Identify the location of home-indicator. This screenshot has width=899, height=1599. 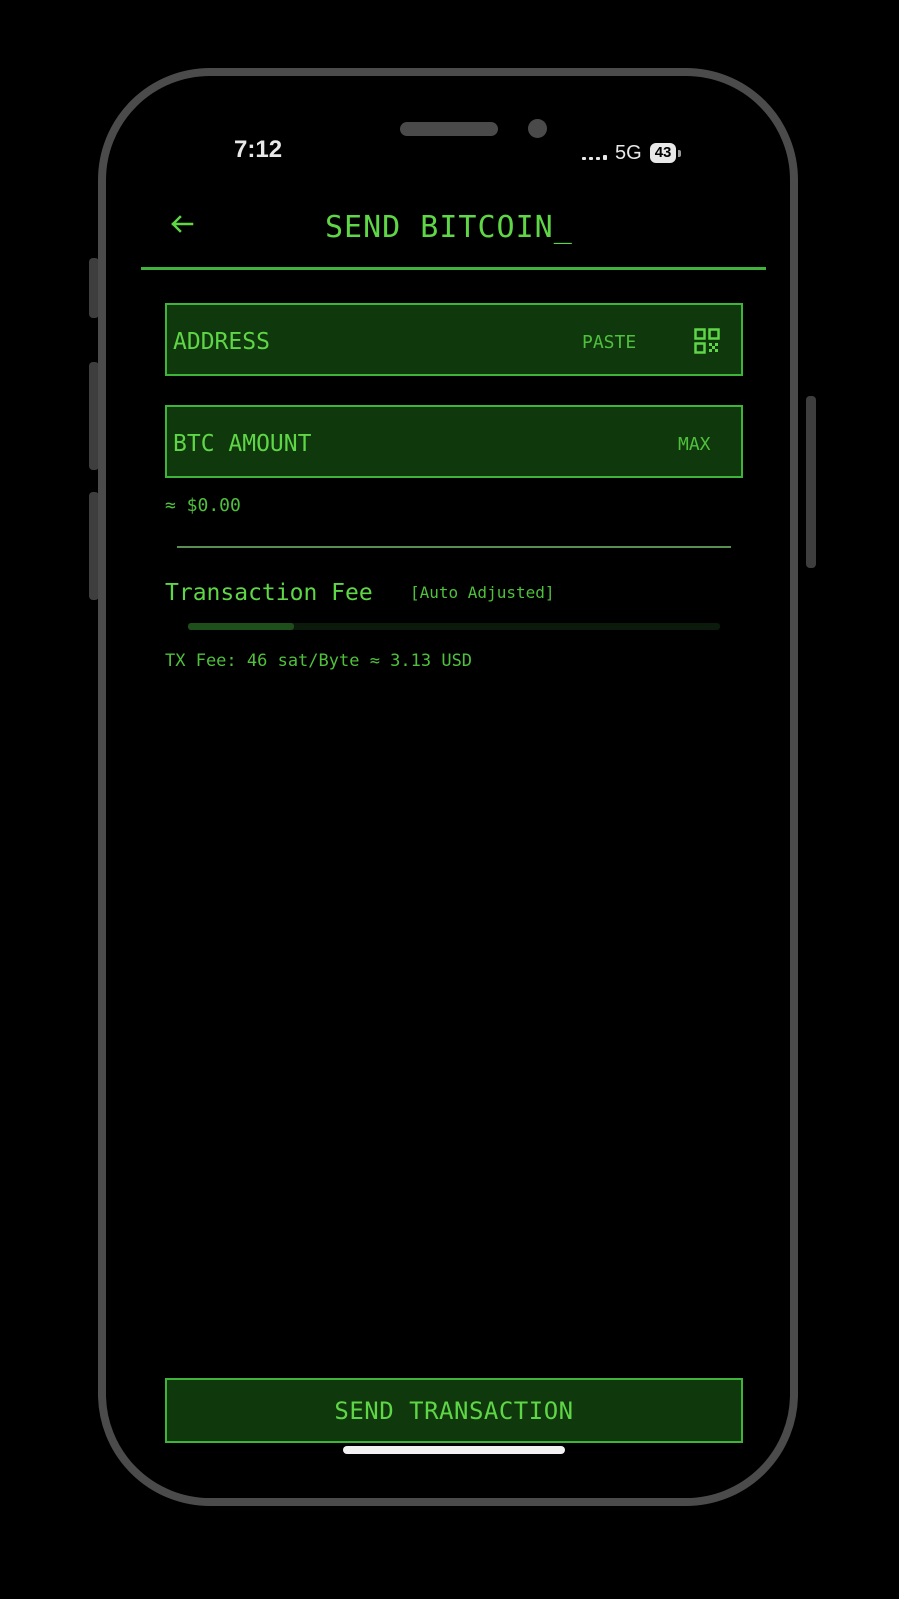
(454, 1450).